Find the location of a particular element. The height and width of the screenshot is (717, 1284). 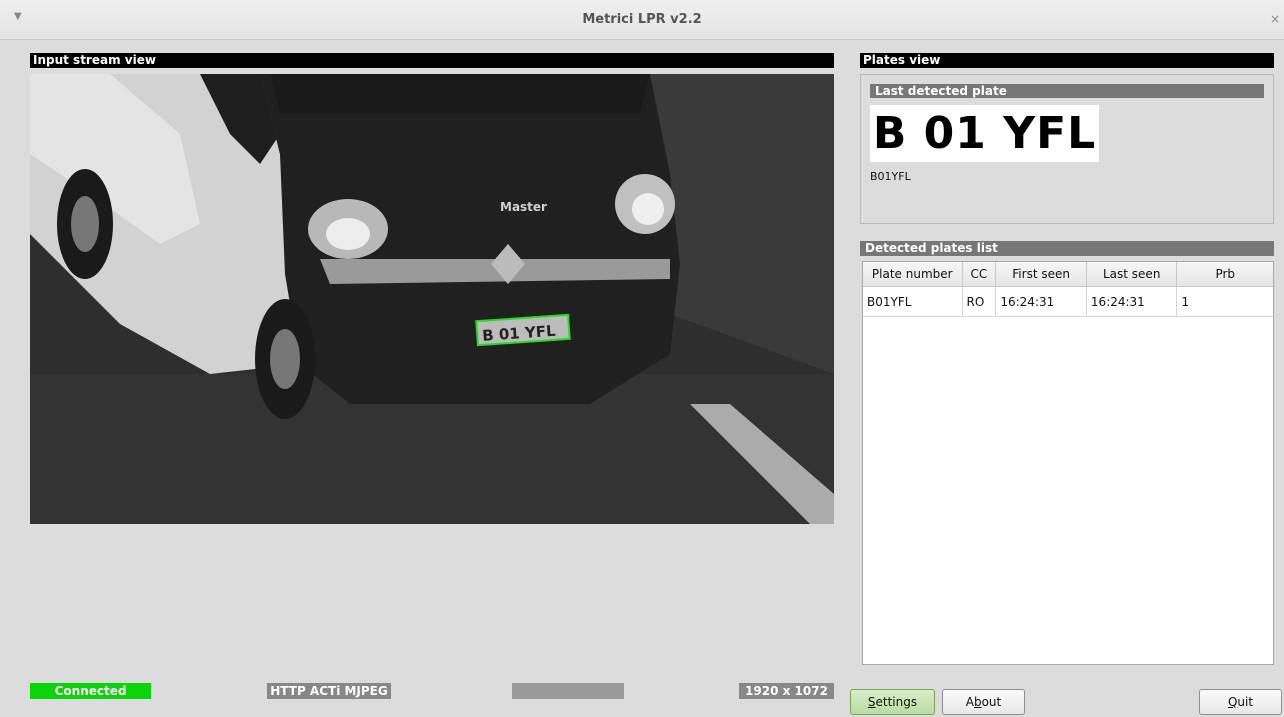

window-title: Metrici LPR v2.2 is located at coordinates (642, 19).